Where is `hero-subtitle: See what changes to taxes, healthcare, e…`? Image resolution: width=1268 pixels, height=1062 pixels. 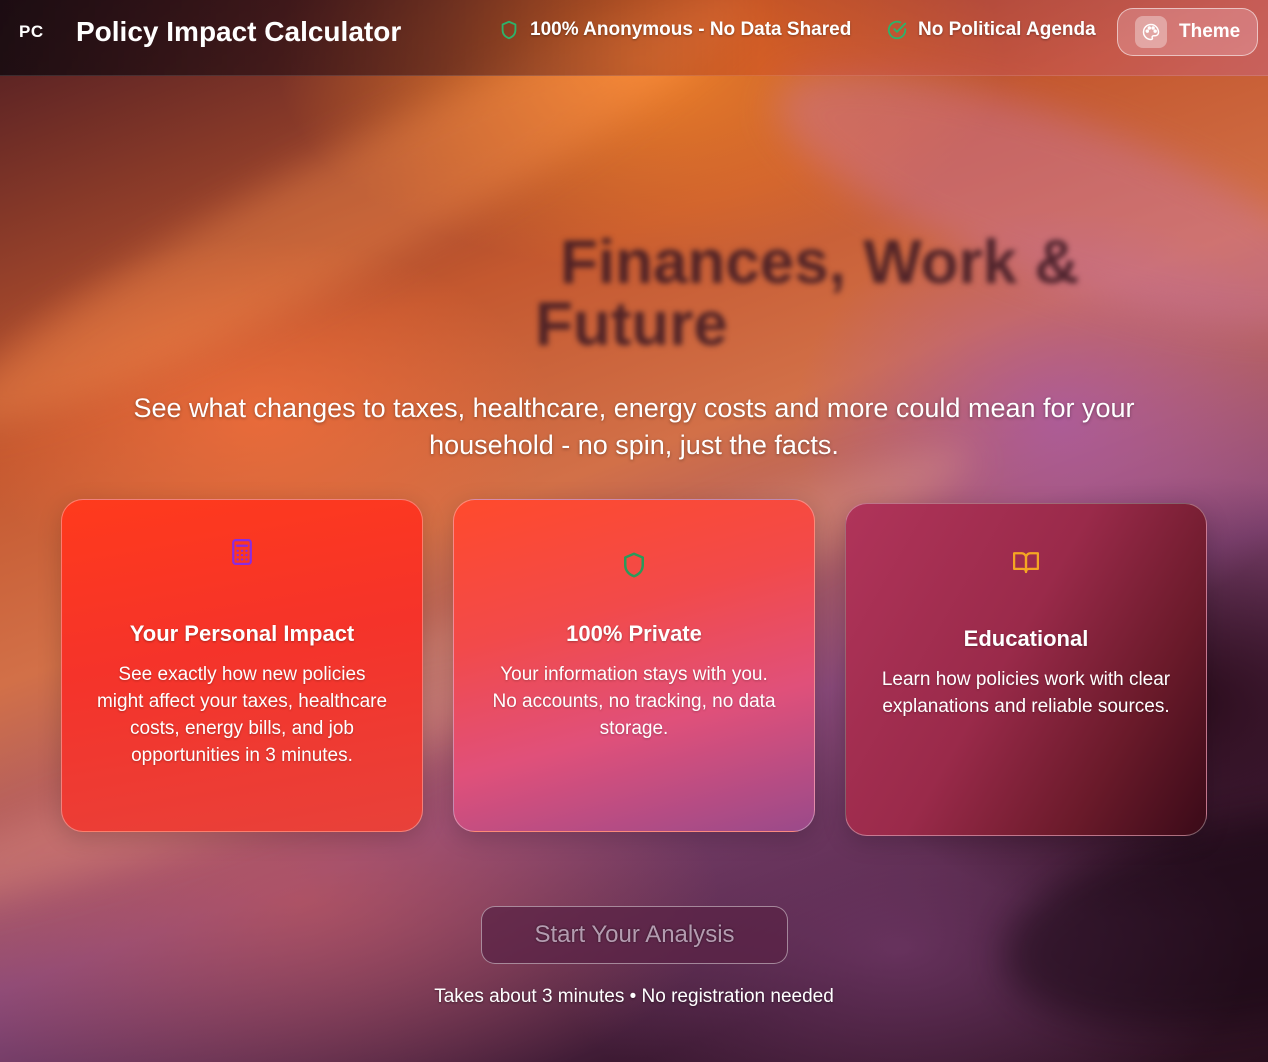
hero-subtitle: See what changes to taxes, healthcare, e… is located at coordinates (634, 426).